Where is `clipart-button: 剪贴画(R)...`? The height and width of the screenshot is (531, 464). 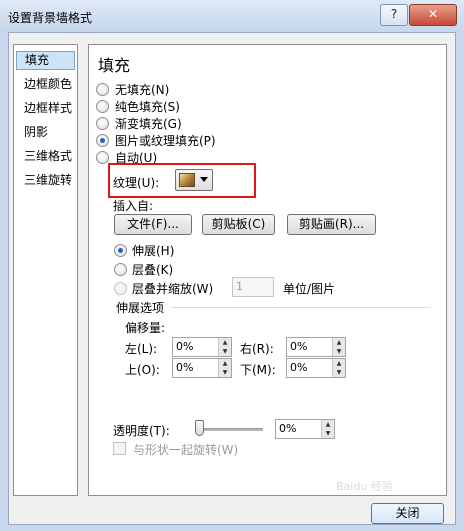
clipart-button: 剪贴画(R)... is located at coordinates (331, 224).